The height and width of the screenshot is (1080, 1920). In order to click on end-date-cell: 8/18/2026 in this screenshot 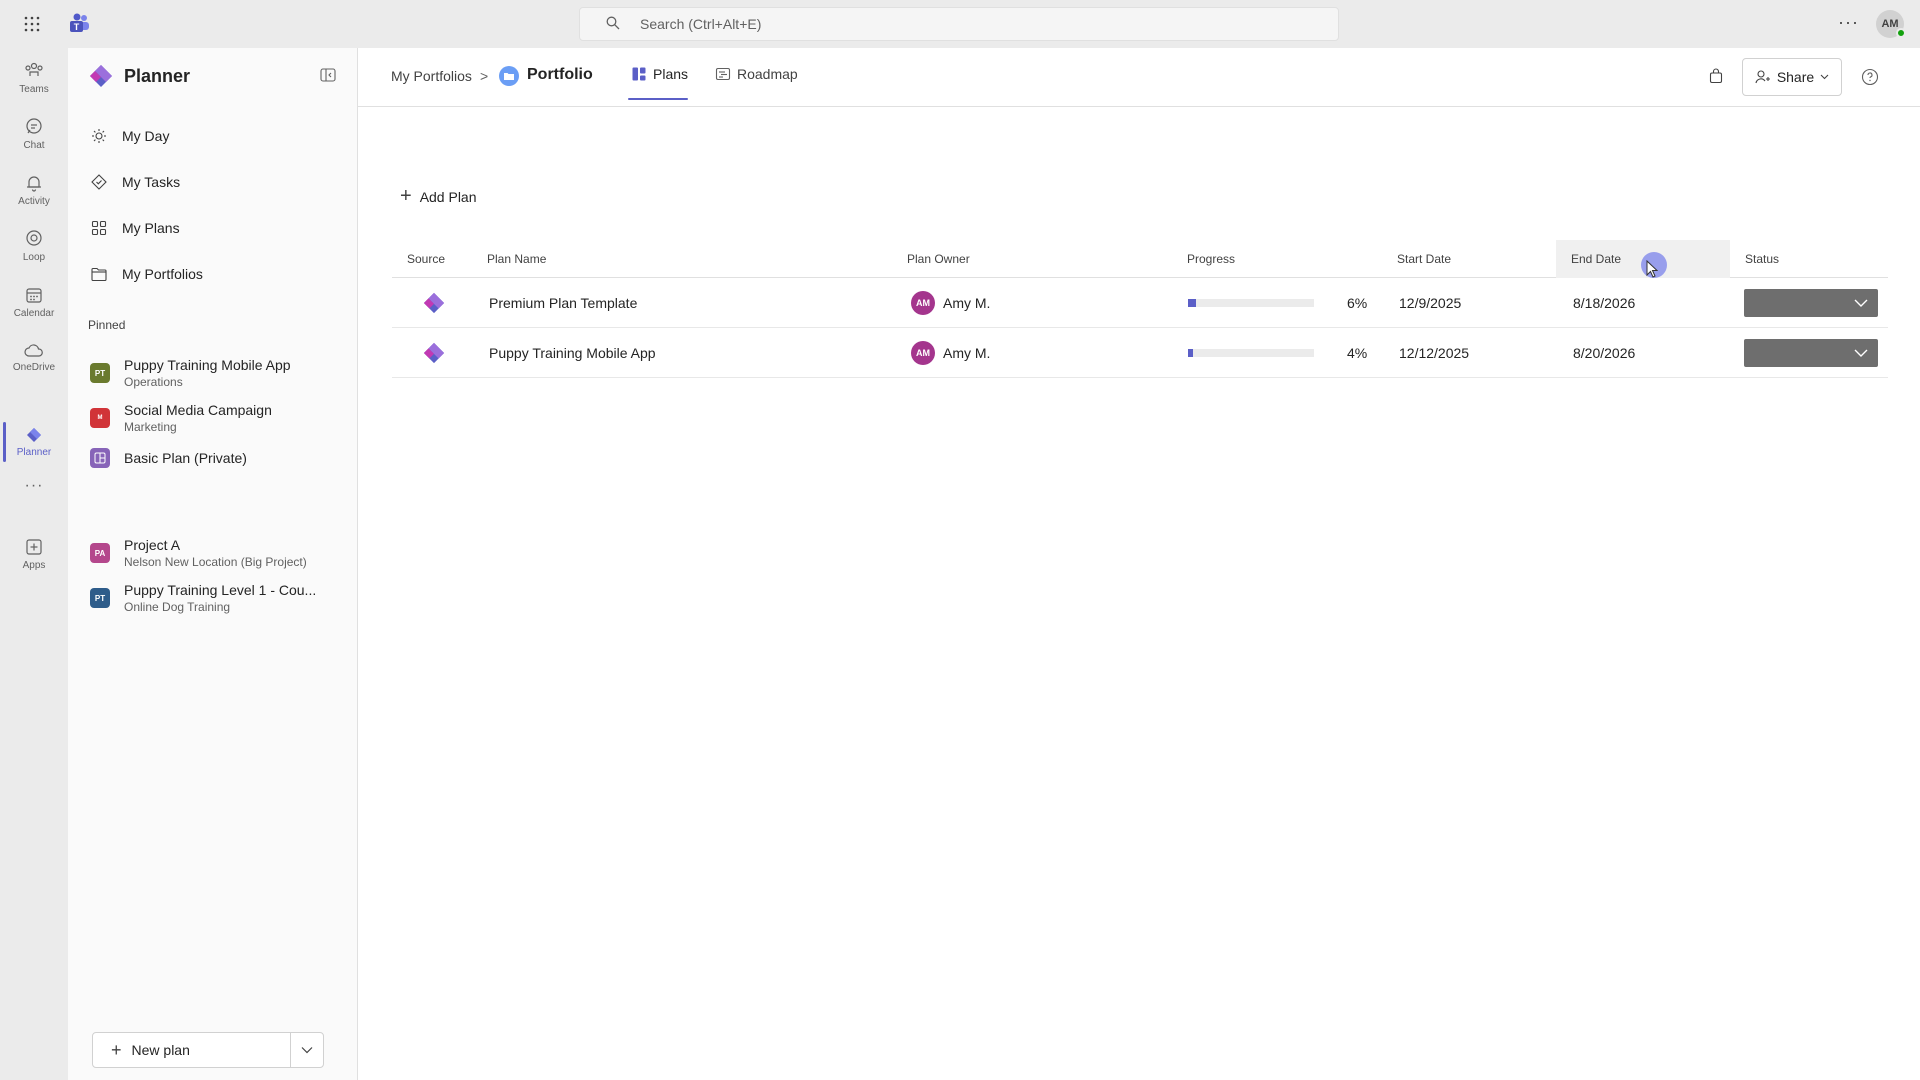, I will do `click(1604, 303)`.